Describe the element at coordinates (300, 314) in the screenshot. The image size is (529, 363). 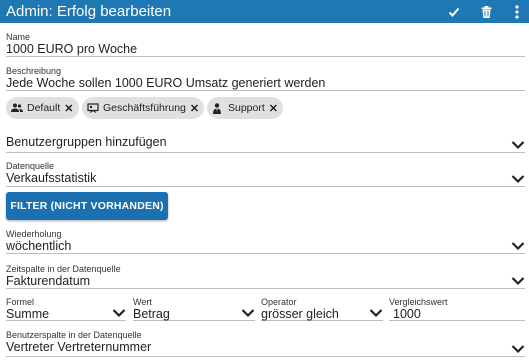
I see `operator-value: grösser gleich` at that location.